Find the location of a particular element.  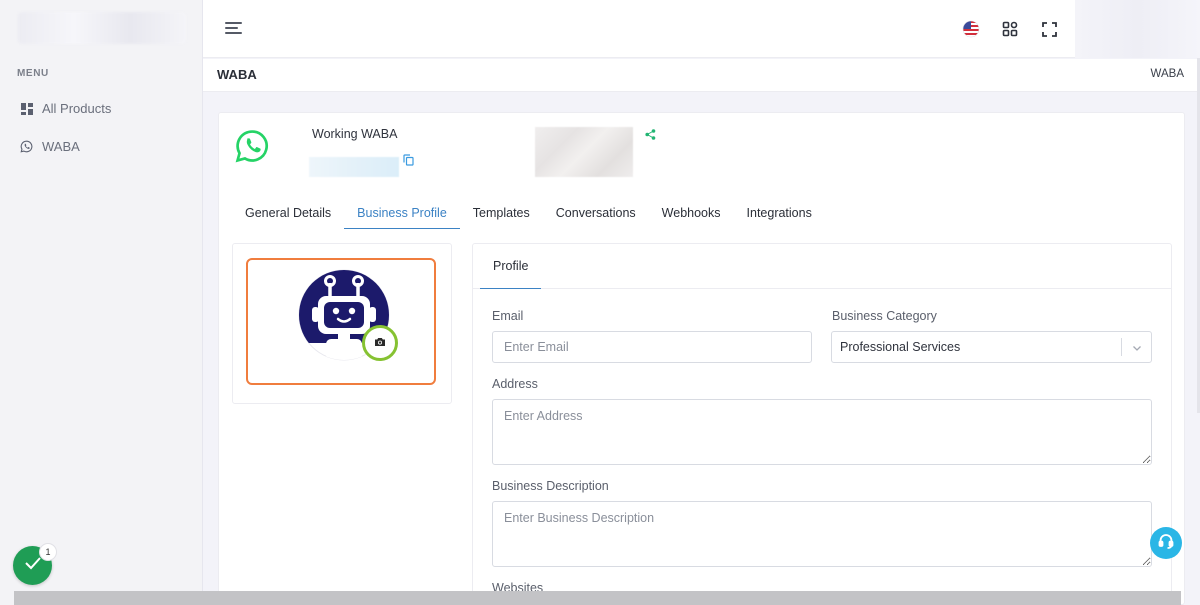

horizontal-scrollbar is located at coordinates (597, 598).